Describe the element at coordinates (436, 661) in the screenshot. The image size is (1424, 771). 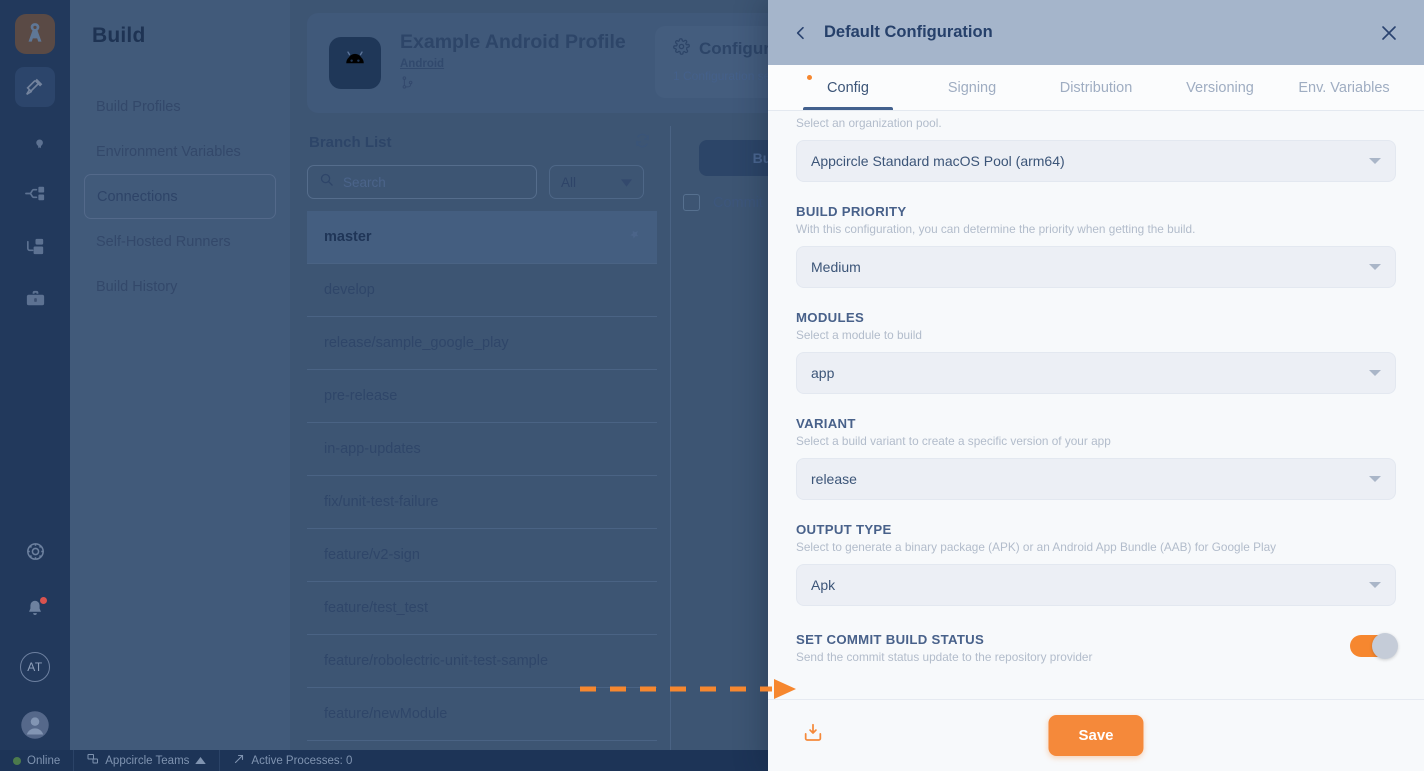
I see `branch-name: feature/robolectric-unit-test-sample` at that location.